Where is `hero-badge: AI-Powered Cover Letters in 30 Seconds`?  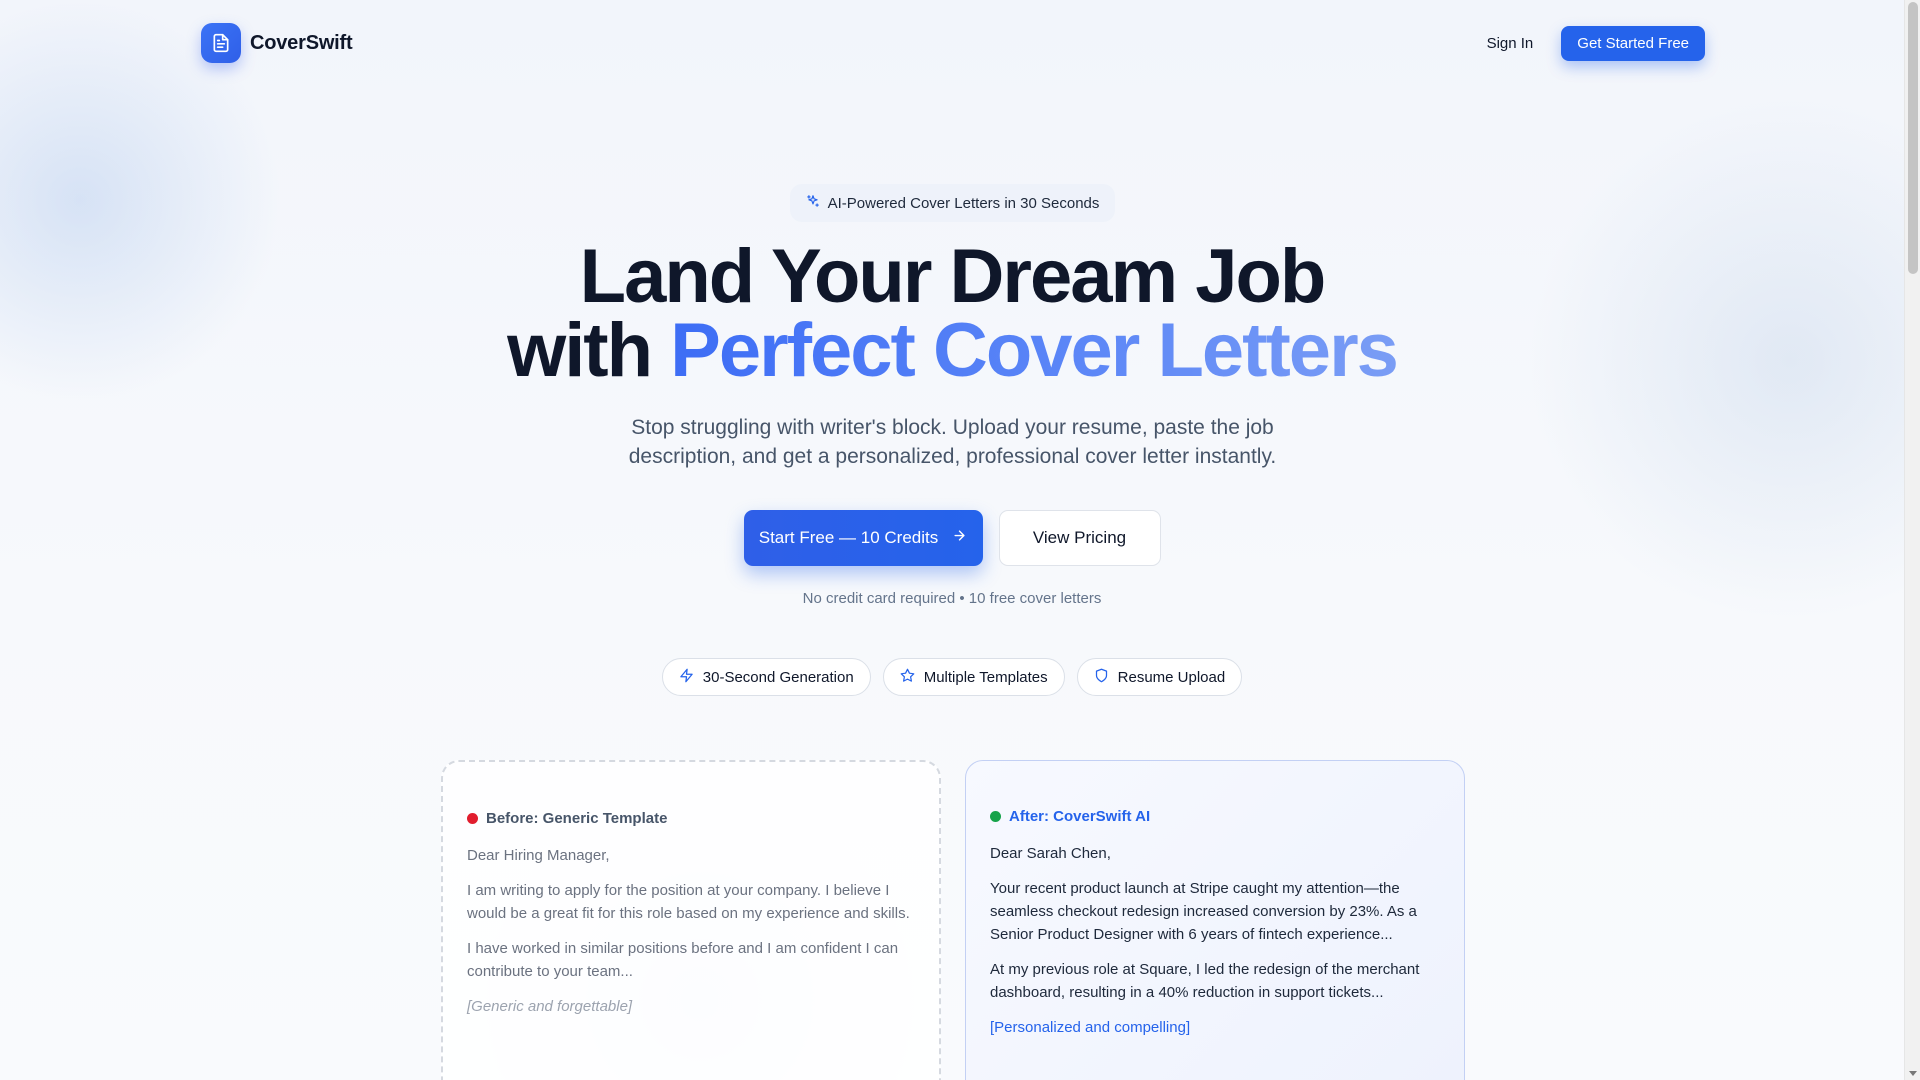
hero-badge: AI-Powered Cover Letters in 30 Seconds is located at coordinates (952, 203).